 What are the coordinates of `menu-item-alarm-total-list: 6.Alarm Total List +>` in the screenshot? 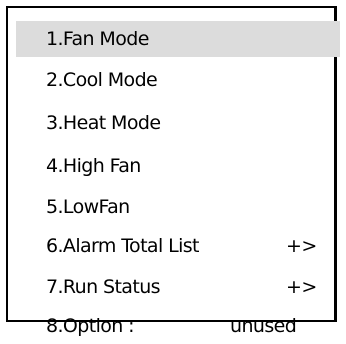 It's located at (175, 246).